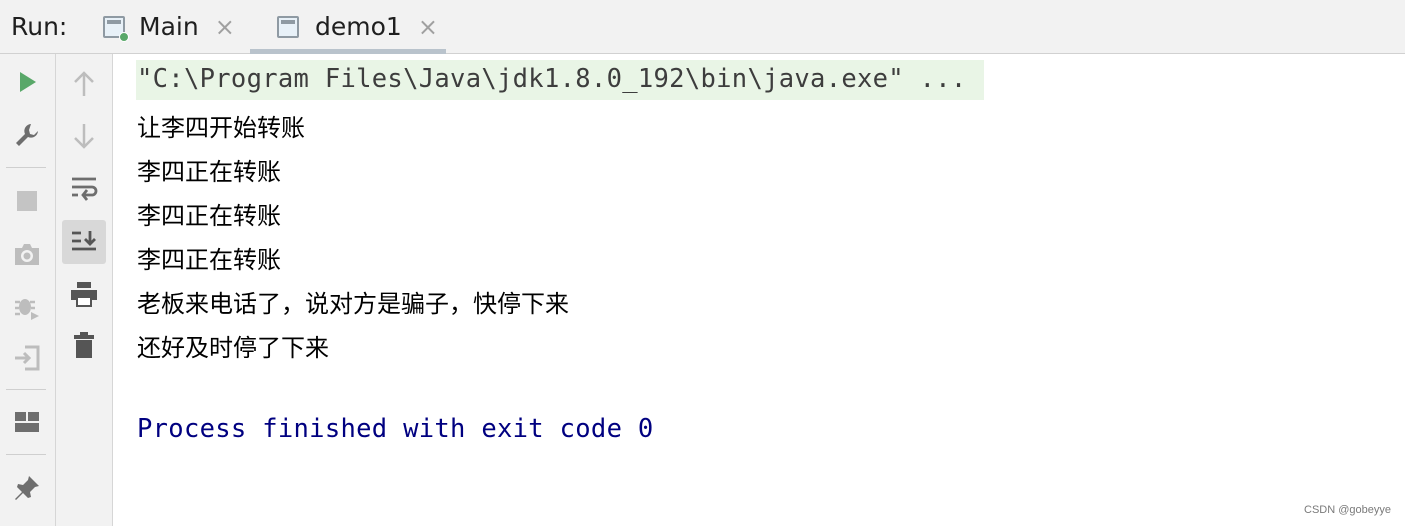  I want to click on debug-button, so click(27, 306).